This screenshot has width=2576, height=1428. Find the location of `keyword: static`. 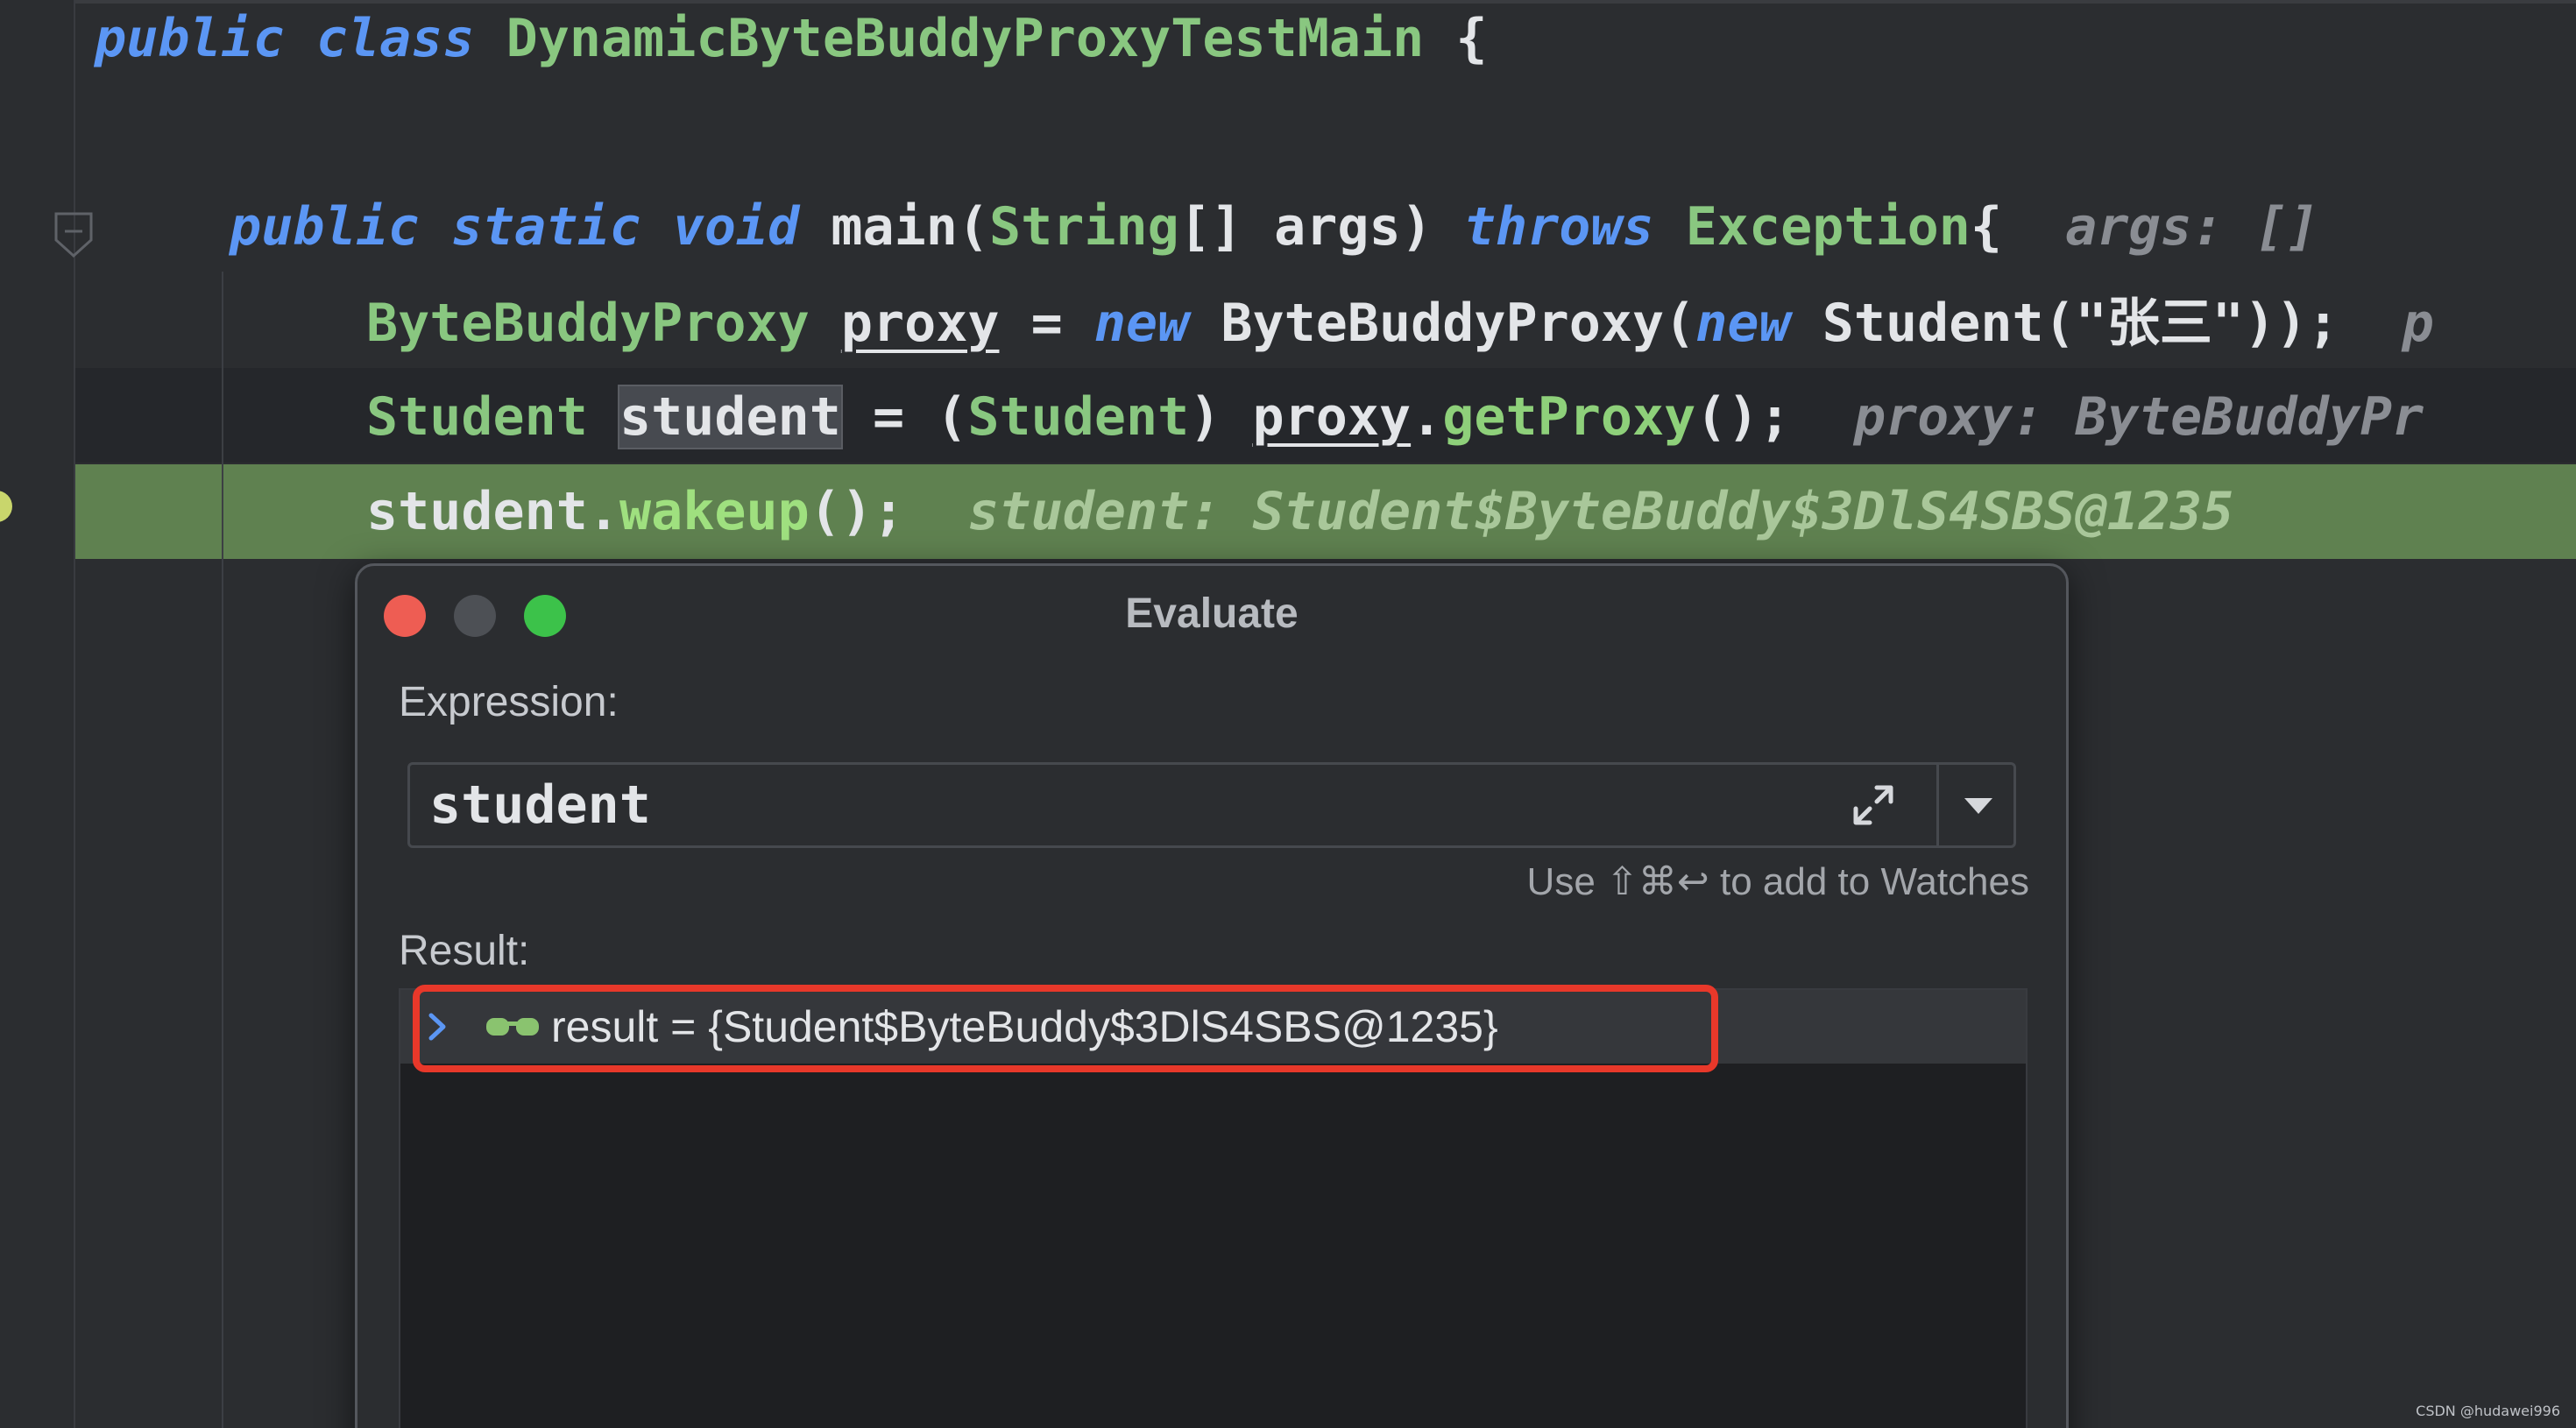

keyword: static is located at coordinates (545, 227).